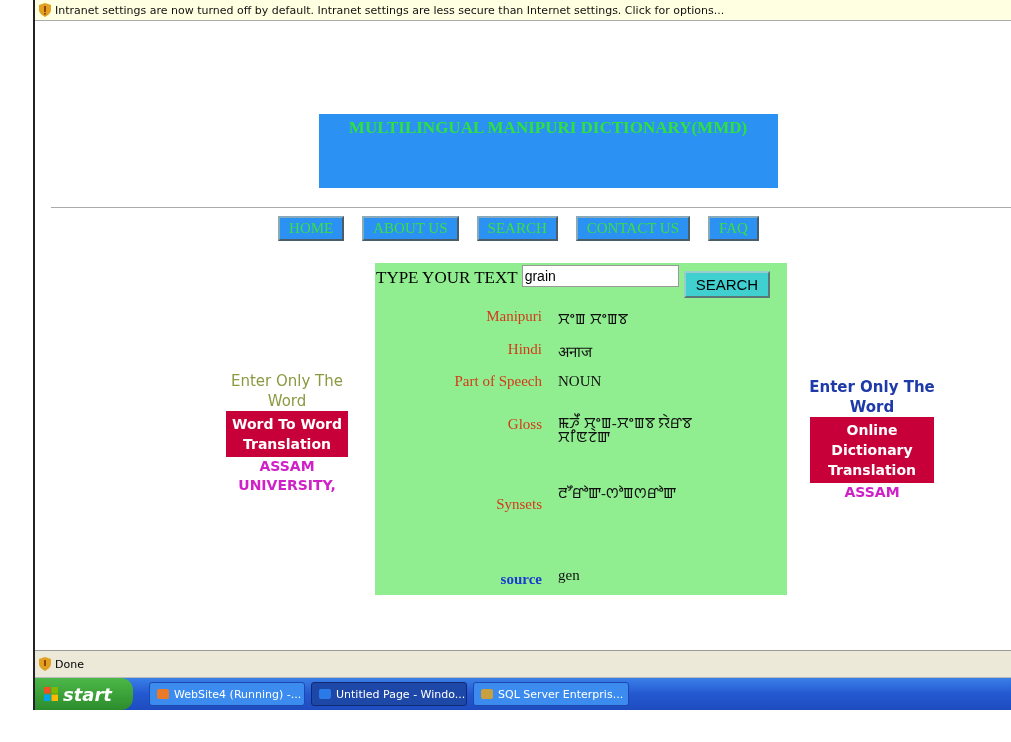  I want to click on nav-button: CONTACT US, so click(633, 228).